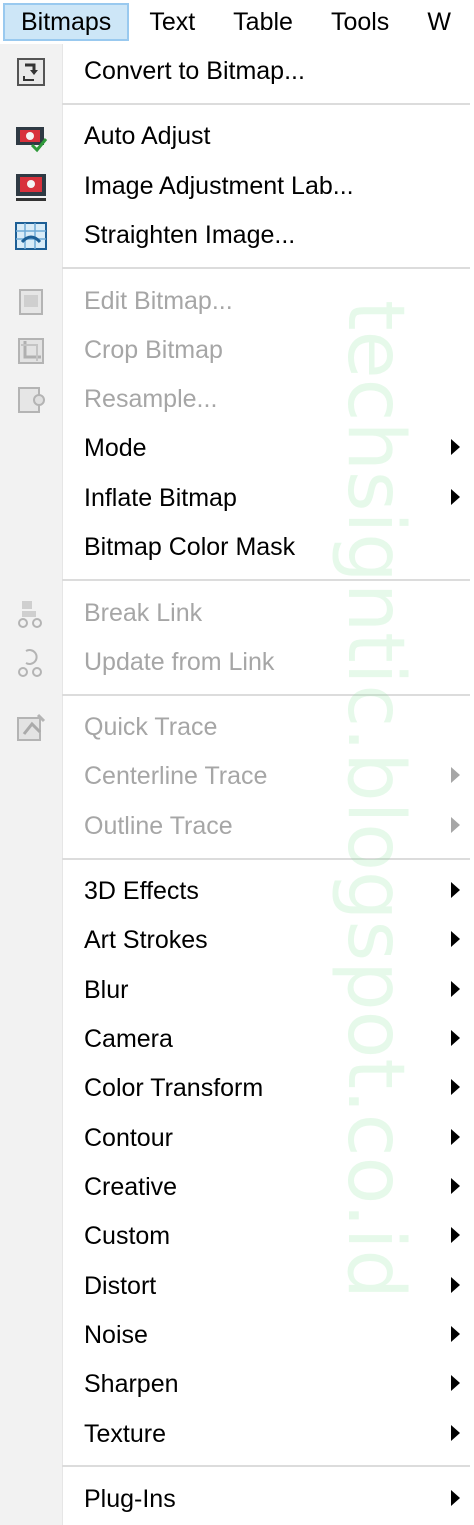 Image resolution: width=474 pixels, height=1525 pixels. What do you see at coordinates (127, 1236) in the screenshot?
I see `menu-item-label: Custom` at bounding box center [127, 1236].